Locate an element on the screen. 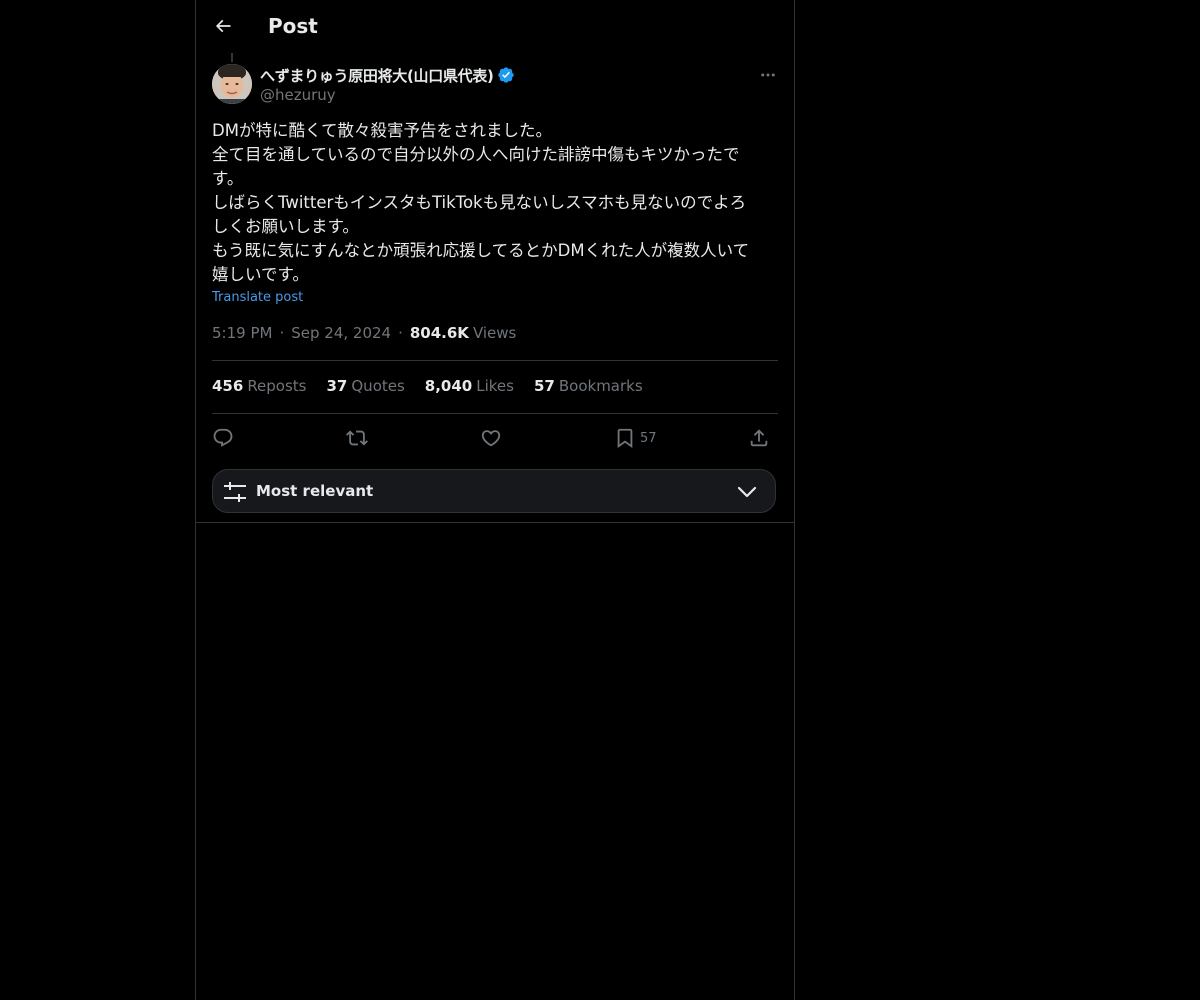 This screenshot has width=1200, height=1000. heart-icon is located at coordinates (491, 438).